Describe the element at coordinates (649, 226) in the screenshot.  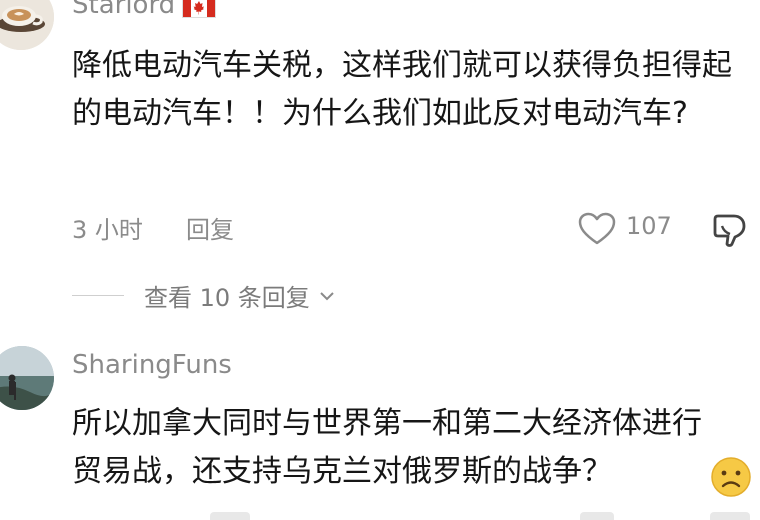
I see `like-count: 107` at that location.